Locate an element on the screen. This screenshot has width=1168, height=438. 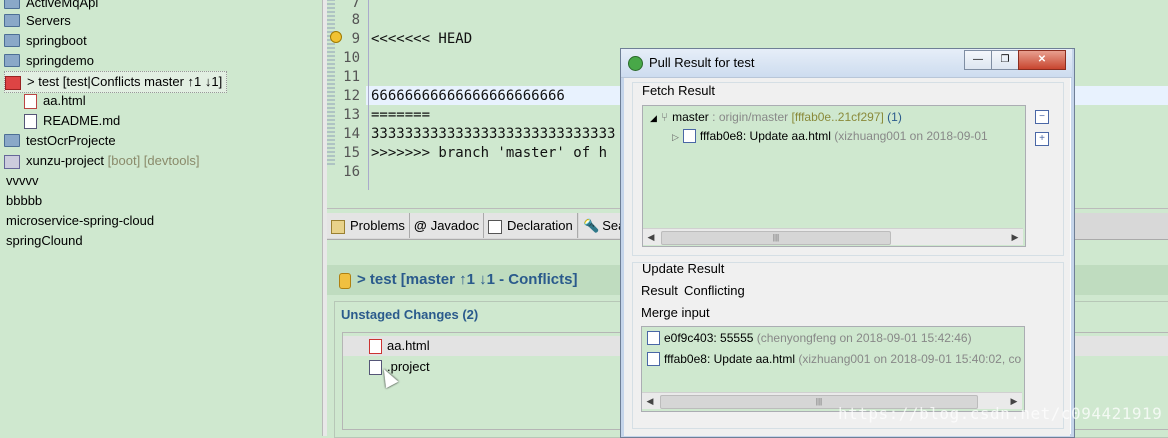
tree-item-servers: Servers is located at coordinates (37, 21).